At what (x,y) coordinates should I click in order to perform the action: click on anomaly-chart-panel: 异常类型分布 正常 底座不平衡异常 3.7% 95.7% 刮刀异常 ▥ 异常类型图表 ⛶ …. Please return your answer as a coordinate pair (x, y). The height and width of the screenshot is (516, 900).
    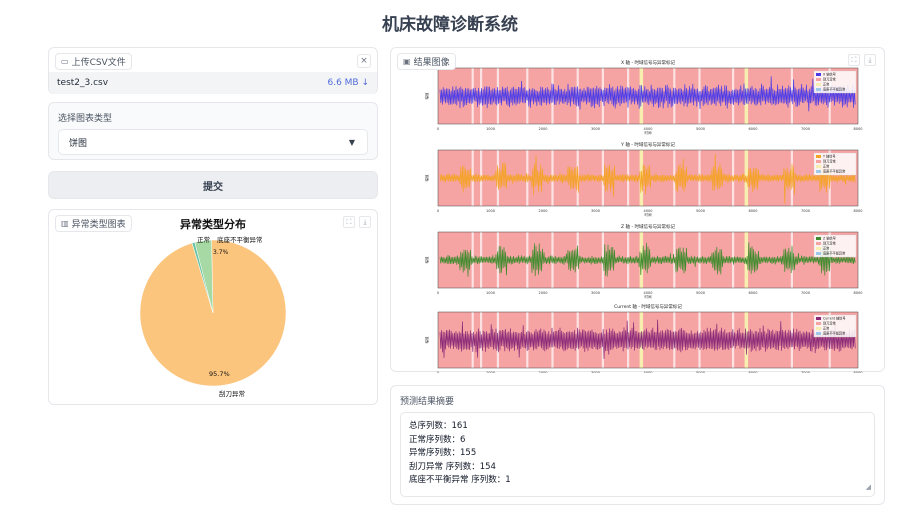
    Looking at the image, I should click on (213, 307).